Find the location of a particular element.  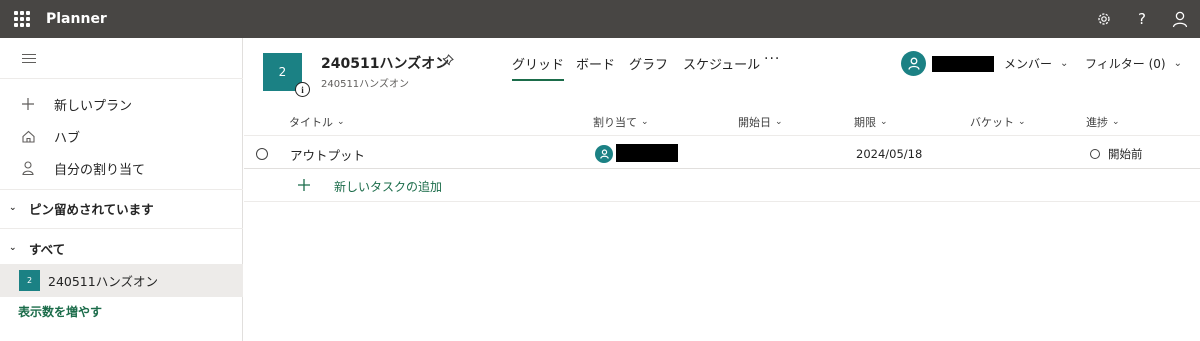

filter-label: フィルター (0) is located at coordinates (1125, 64).